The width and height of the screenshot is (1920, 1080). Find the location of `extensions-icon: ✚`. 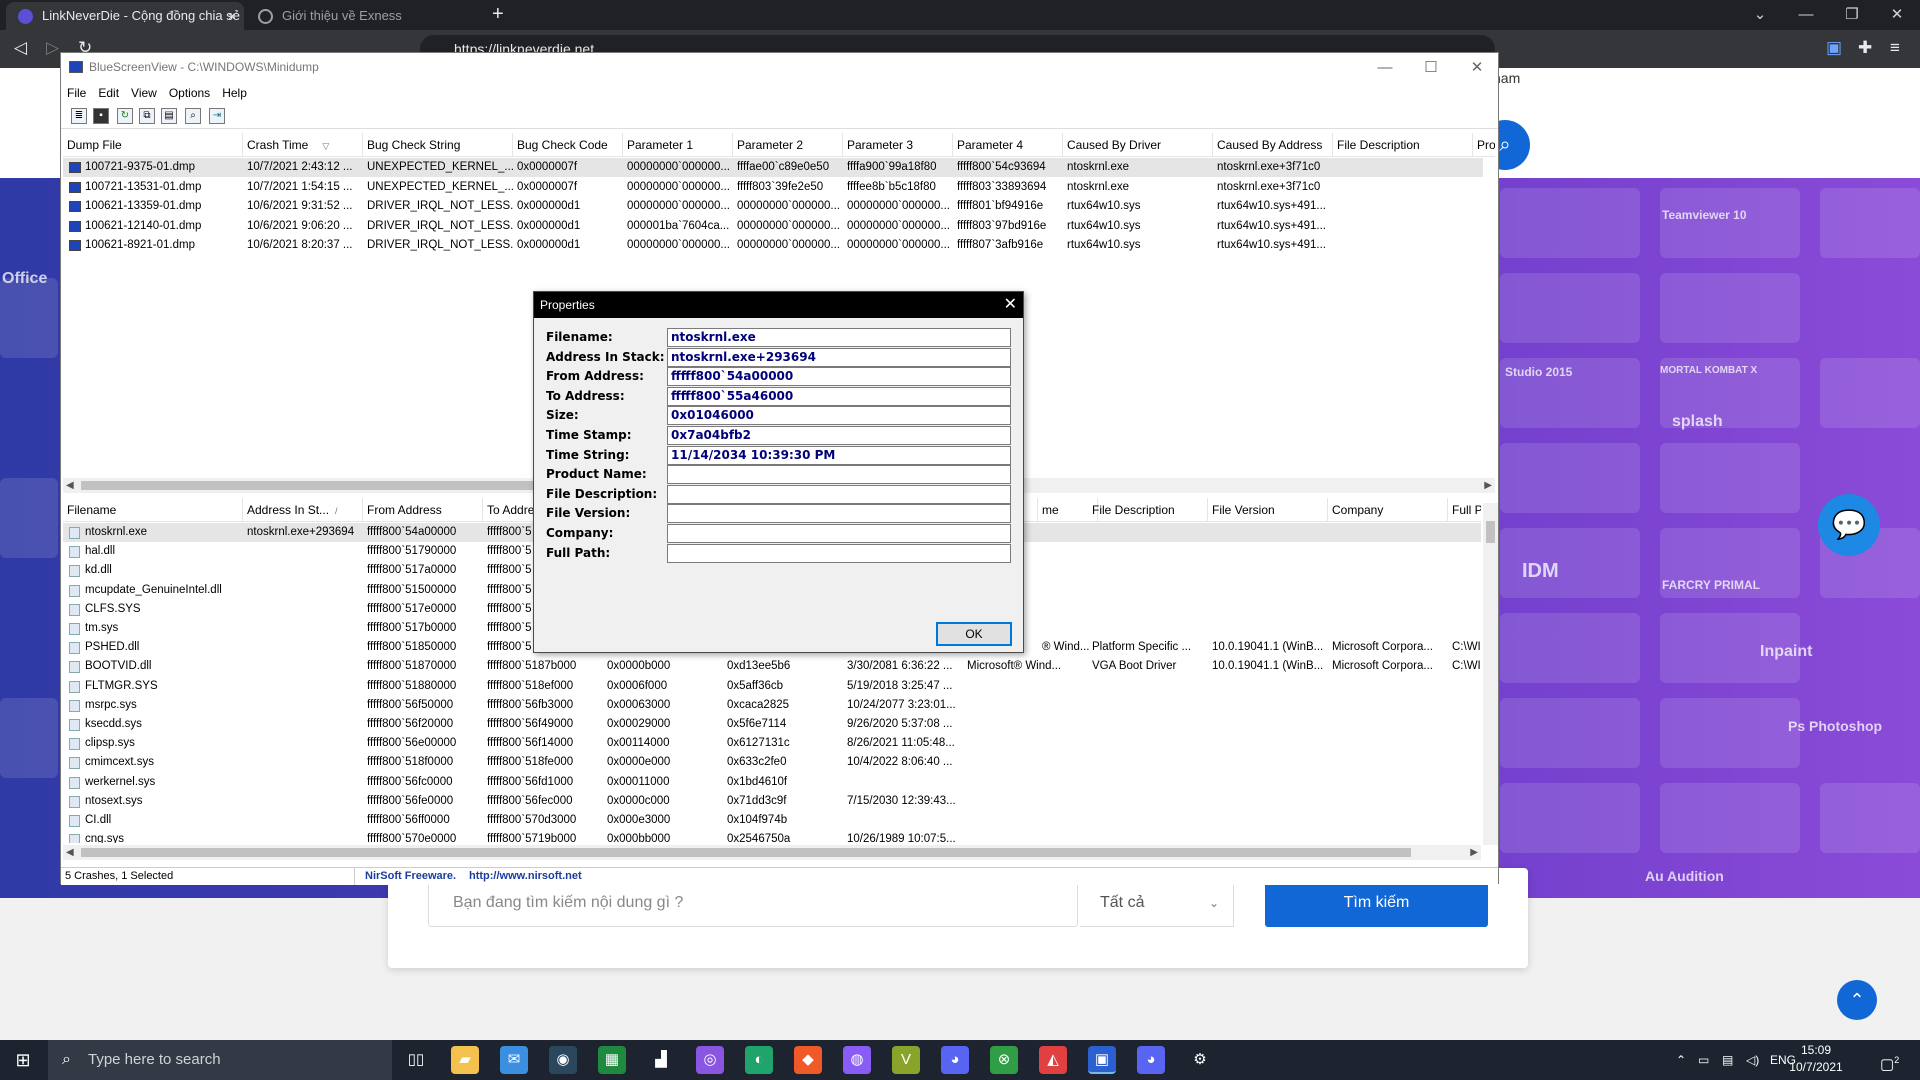

extensions-icon: ✚ is located at coordinates (1865, 48).